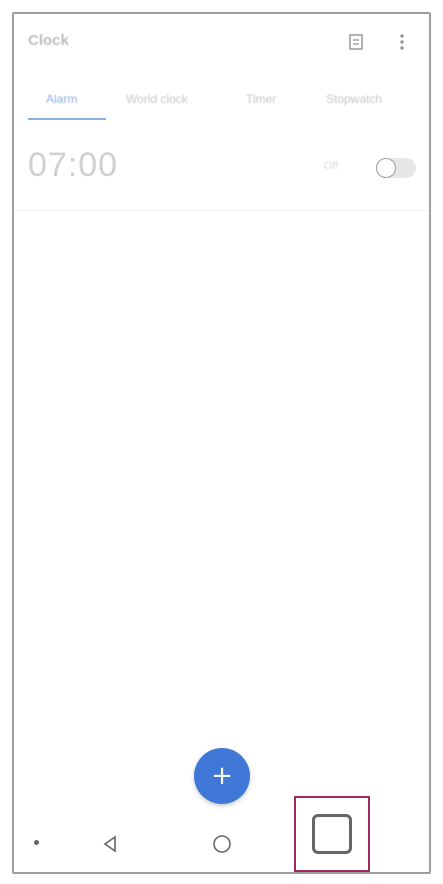  Describe the element at coordinates (222, 776) in the screenshot. I see `add-alarm-button: +` at that location.